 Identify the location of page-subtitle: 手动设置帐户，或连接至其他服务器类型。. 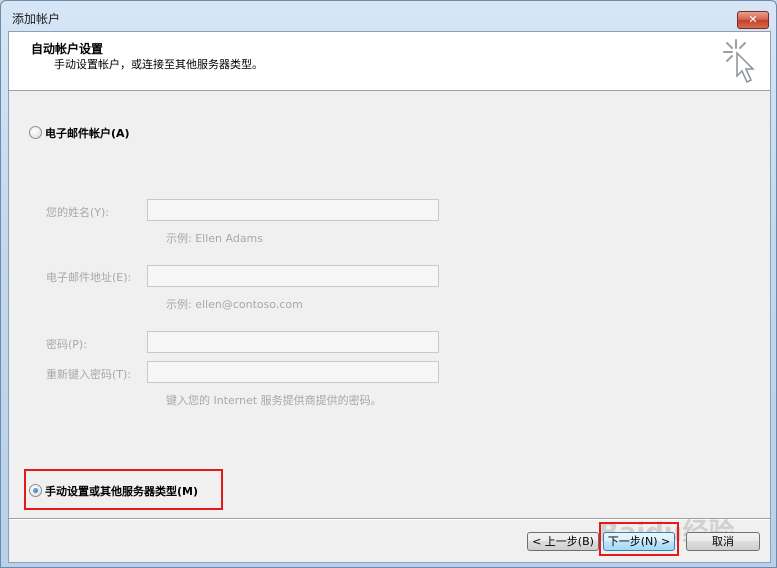
(158, 64).